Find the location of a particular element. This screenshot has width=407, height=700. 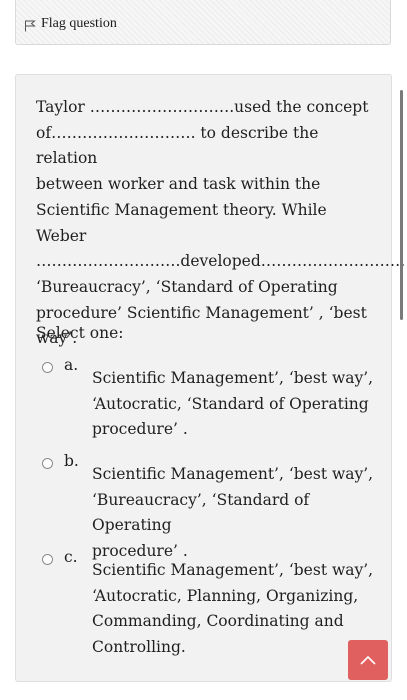

question-info-strip: Flag question is located at coordinates (203, 22).